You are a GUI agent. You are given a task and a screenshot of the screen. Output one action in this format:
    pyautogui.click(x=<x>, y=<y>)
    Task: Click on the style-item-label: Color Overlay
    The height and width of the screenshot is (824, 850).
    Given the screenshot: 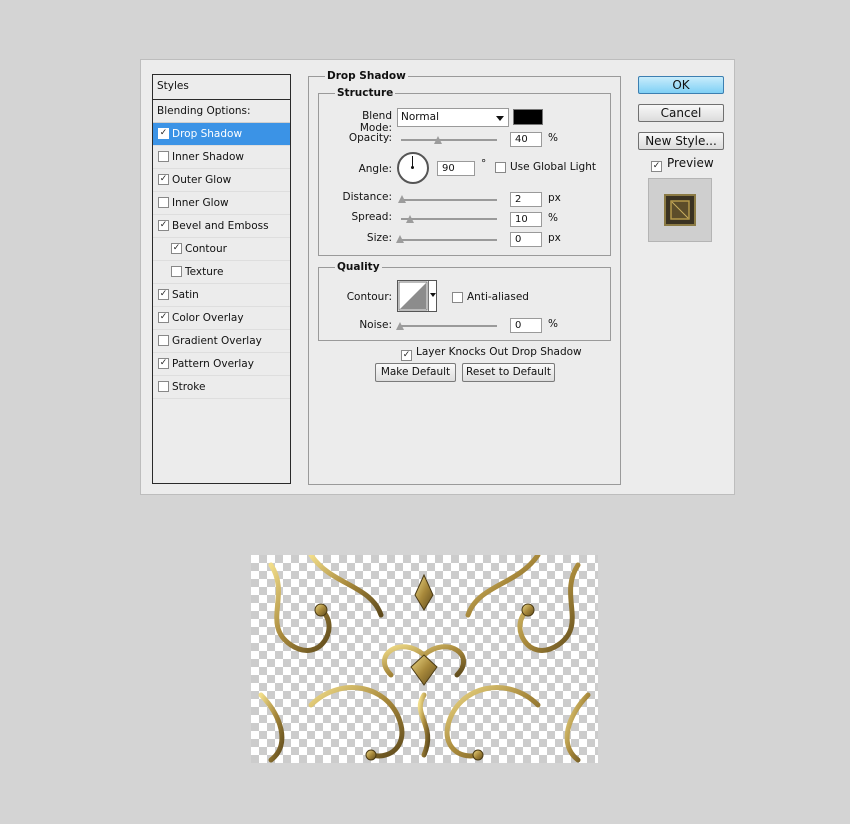 What is the action you would take?
    pyautogui.click(x=208, y=318)
    